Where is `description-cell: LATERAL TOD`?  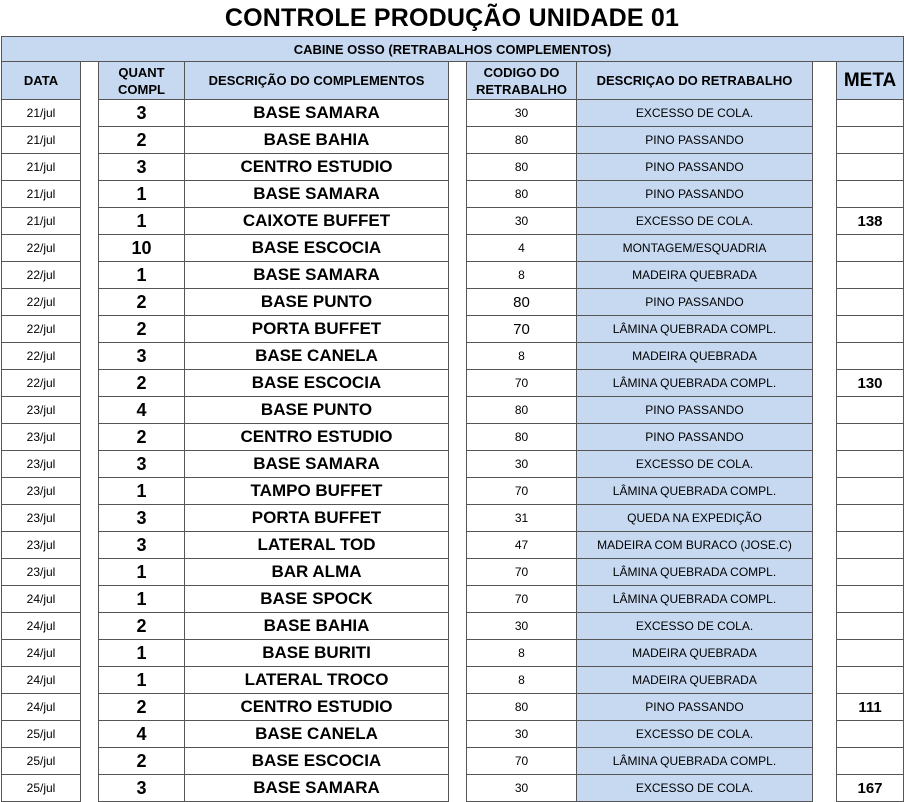
description-cell: LATERAL TOD is located at coordinates (316, 545).